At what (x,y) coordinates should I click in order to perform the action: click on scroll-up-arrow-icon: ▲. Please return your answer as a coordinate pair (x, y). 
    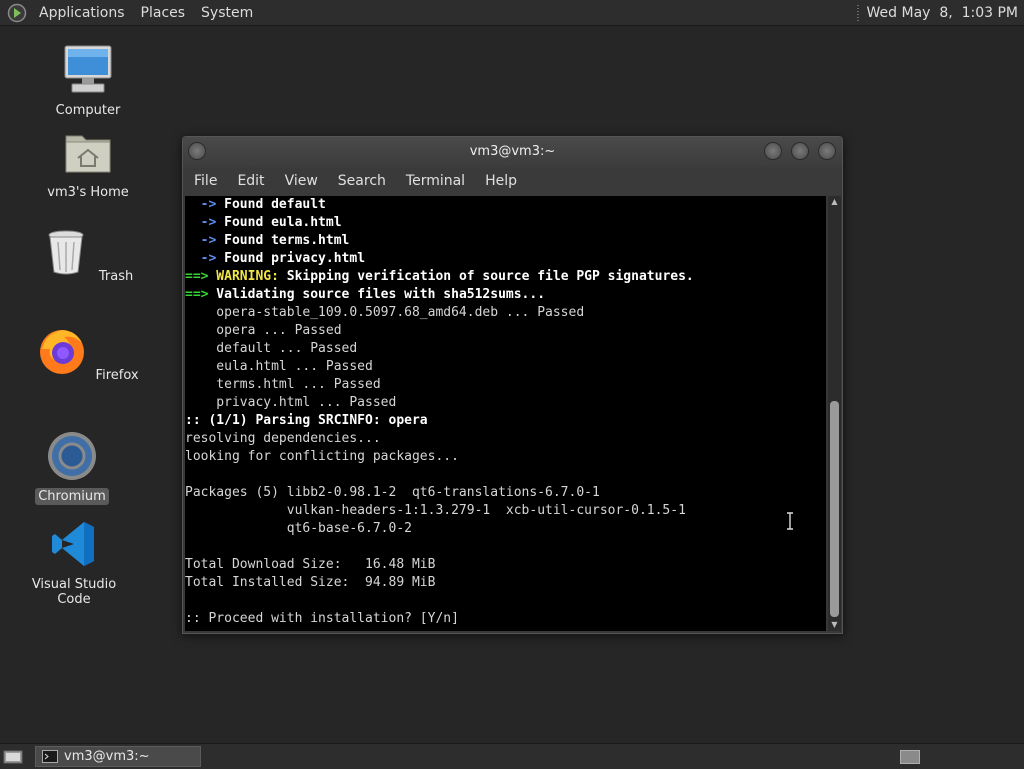
    Looking at the image, I should click on (834, 202).